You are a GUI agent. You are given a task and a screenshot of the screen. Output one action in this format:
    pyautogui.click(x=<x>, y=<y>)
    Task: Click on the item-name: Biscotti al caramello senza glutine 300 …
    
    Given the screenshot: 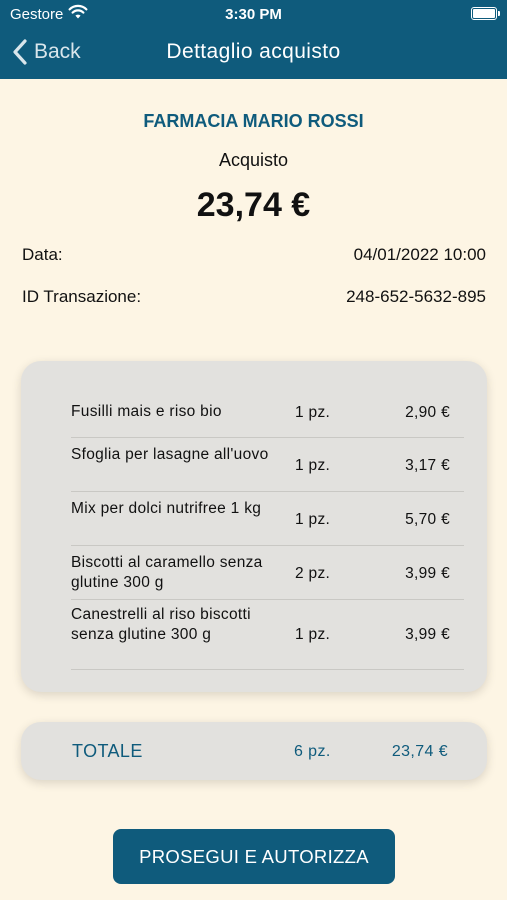 What is the action you would take?
    pyautogui.click(x=167, y=572)
    